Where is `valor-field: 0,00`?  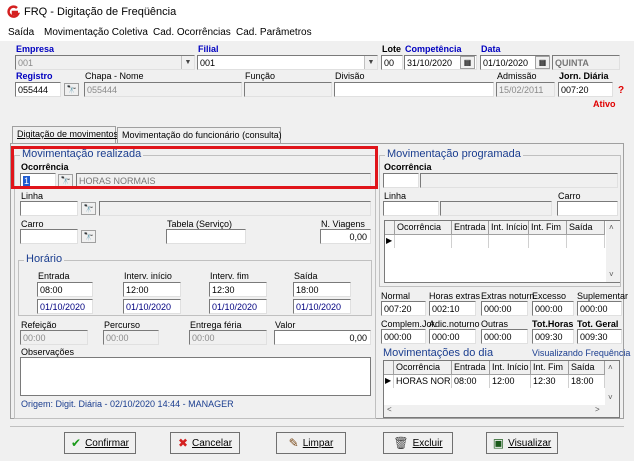 valor-field: 0,00 is located at coordinates (322, 337).